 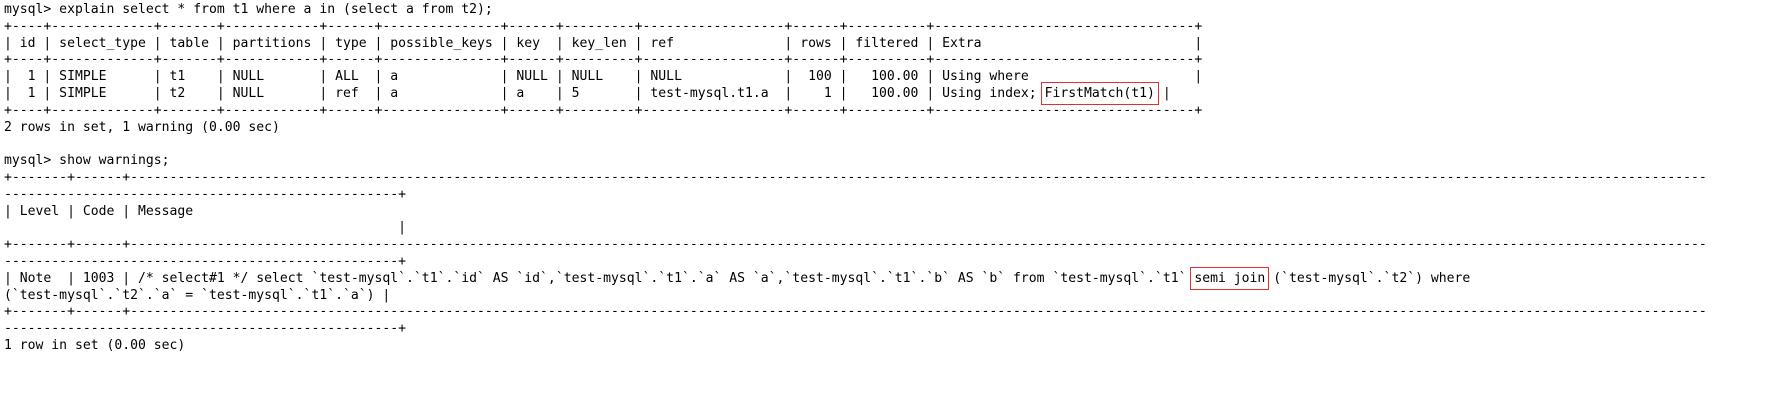 I want to click on explain-result-summary: 2 rows in set, 1 warning (0.00 sec), so click(x=142, y=127).